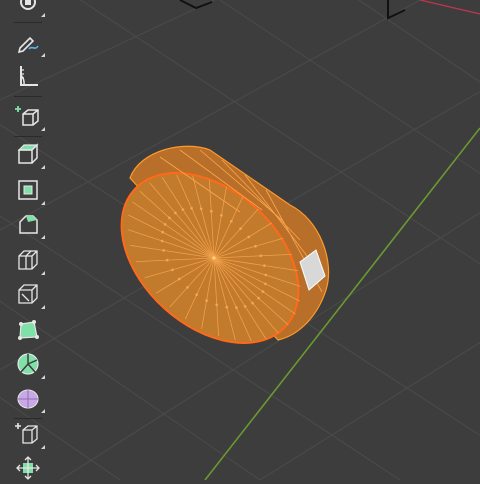 This screenshot has width=480, height=484. I want to click on add-cube-icon, so click(27, 116).